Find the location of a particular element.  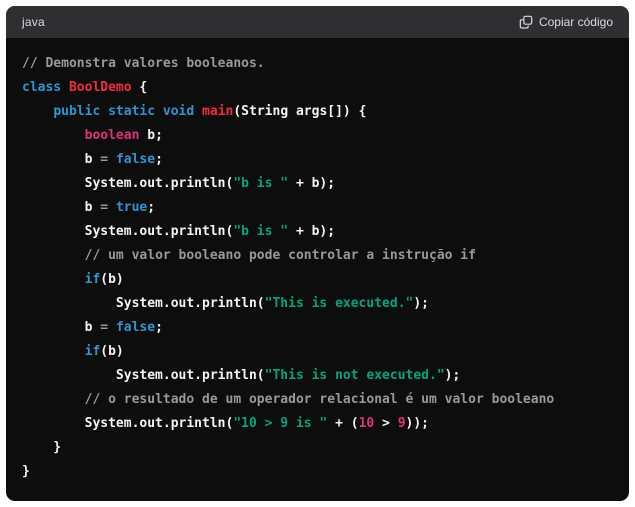

code-token: (String args[]) { is located at coordinates (300, 111).